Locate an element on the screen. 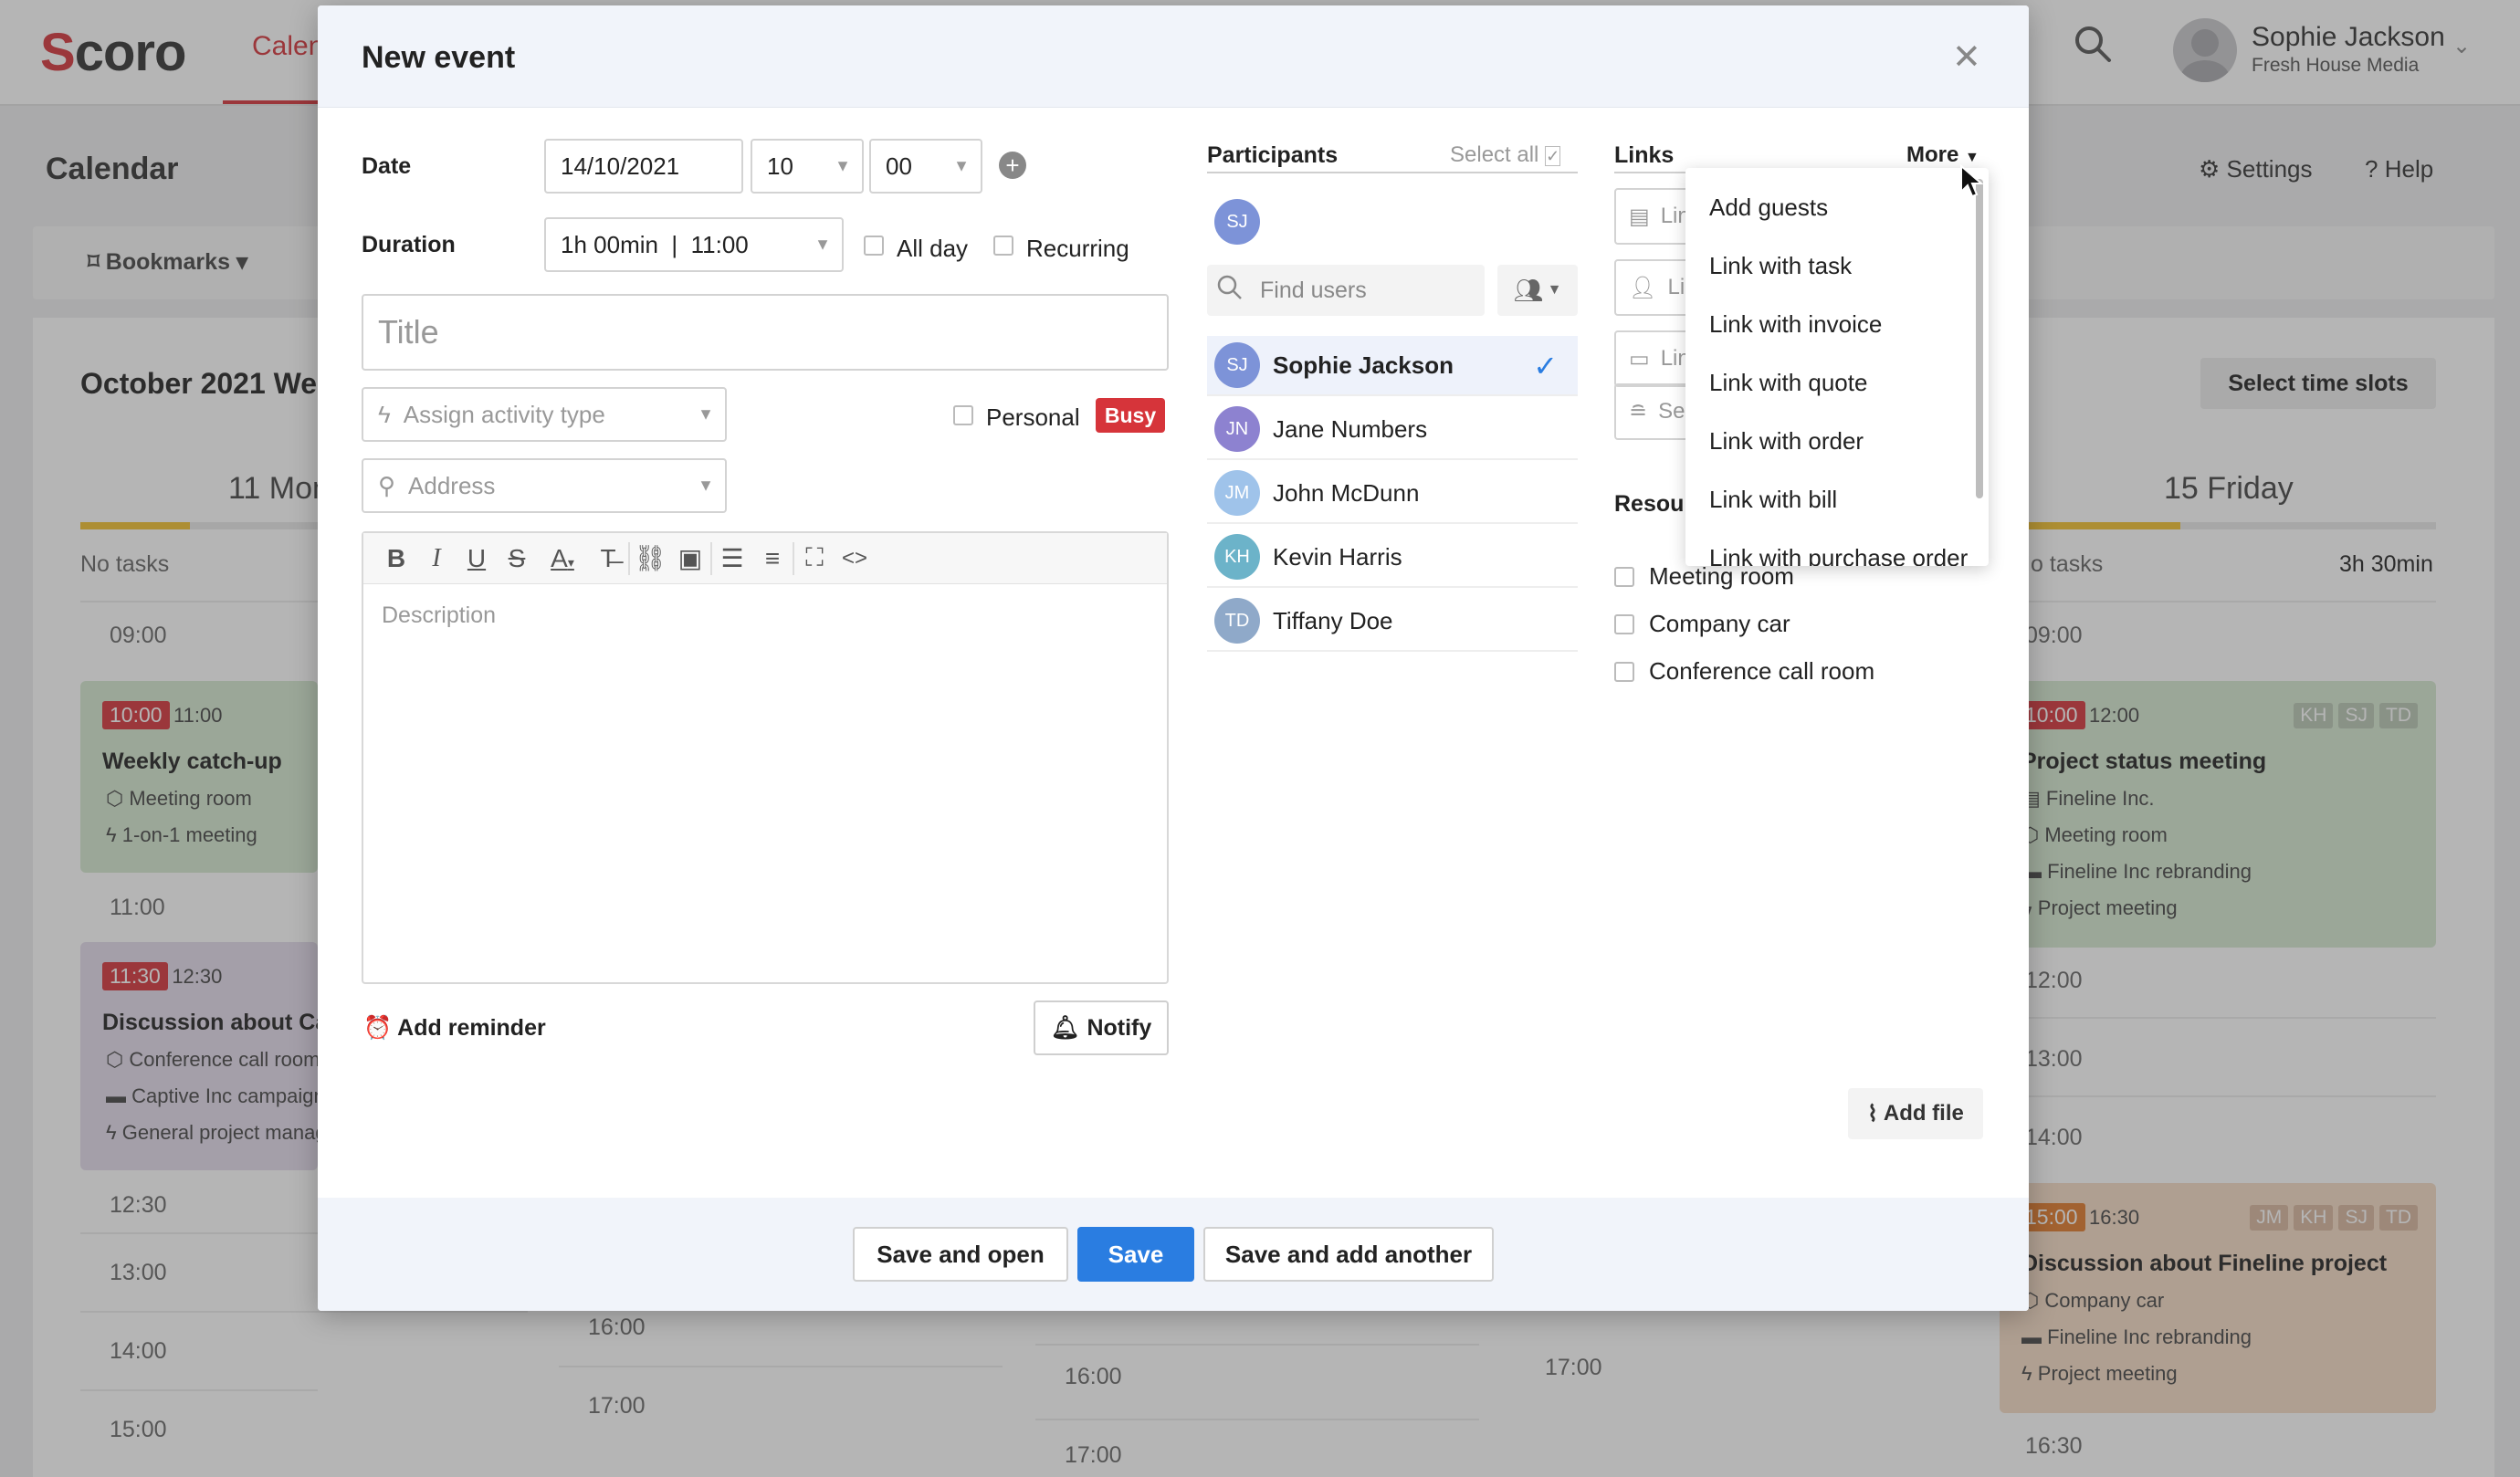  menu-item-link-invoice: Link with invoice is located at coordinates (1795, 324).